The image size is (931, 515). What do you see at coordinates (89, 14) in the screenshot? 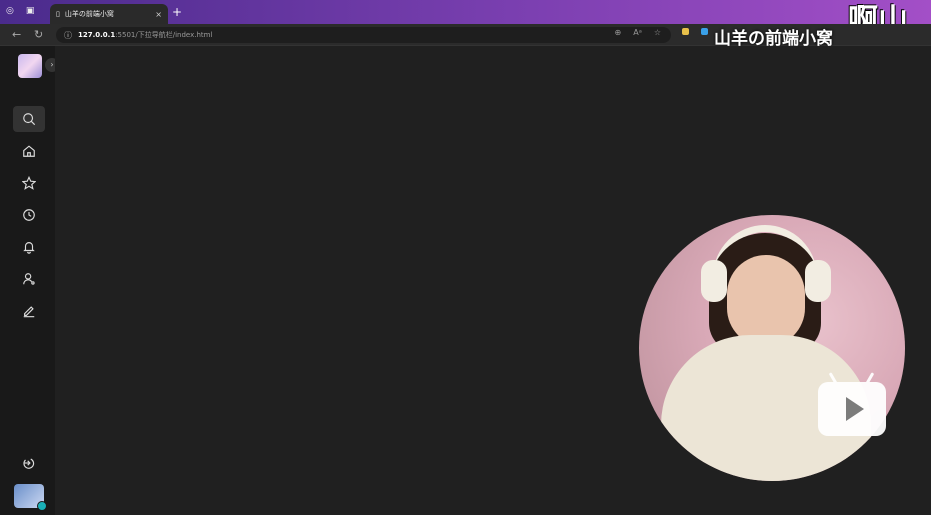
I see `tab-title: 山羊の前端小窝` at bounding box center [89, 14].